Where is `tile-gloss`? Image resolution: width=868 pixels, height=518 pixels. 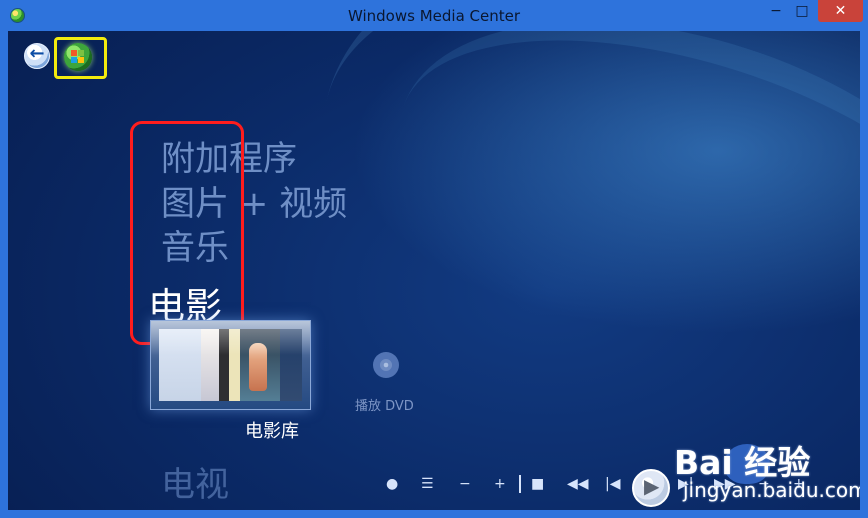 tile-gloss is located at coordinates (230, 338).